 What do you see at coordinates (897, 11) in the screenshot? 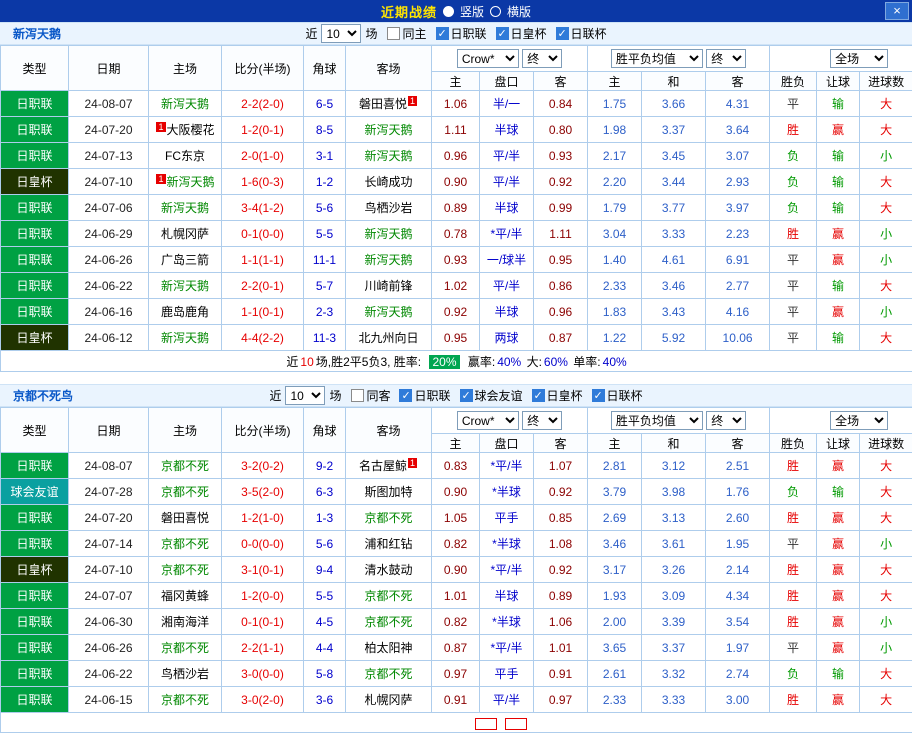
I see `close-icon: ×` at bounding box center [897, 11].